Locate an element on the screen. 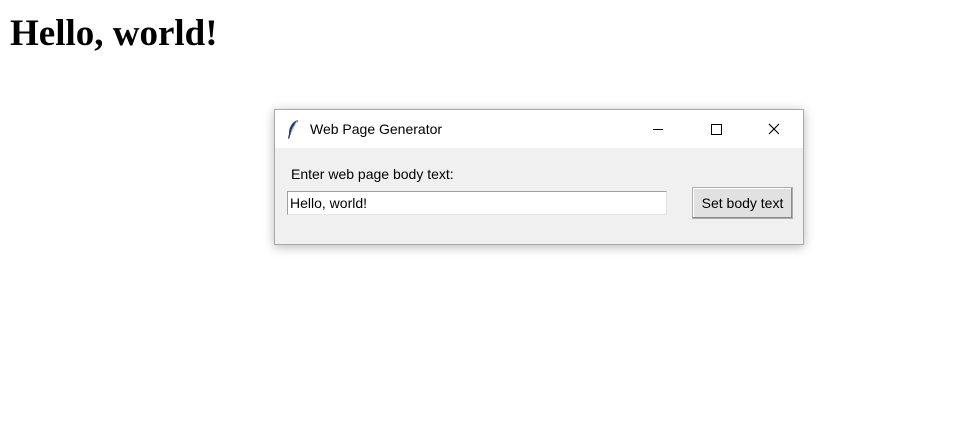  close-icon is located at coordinates (774, 129).